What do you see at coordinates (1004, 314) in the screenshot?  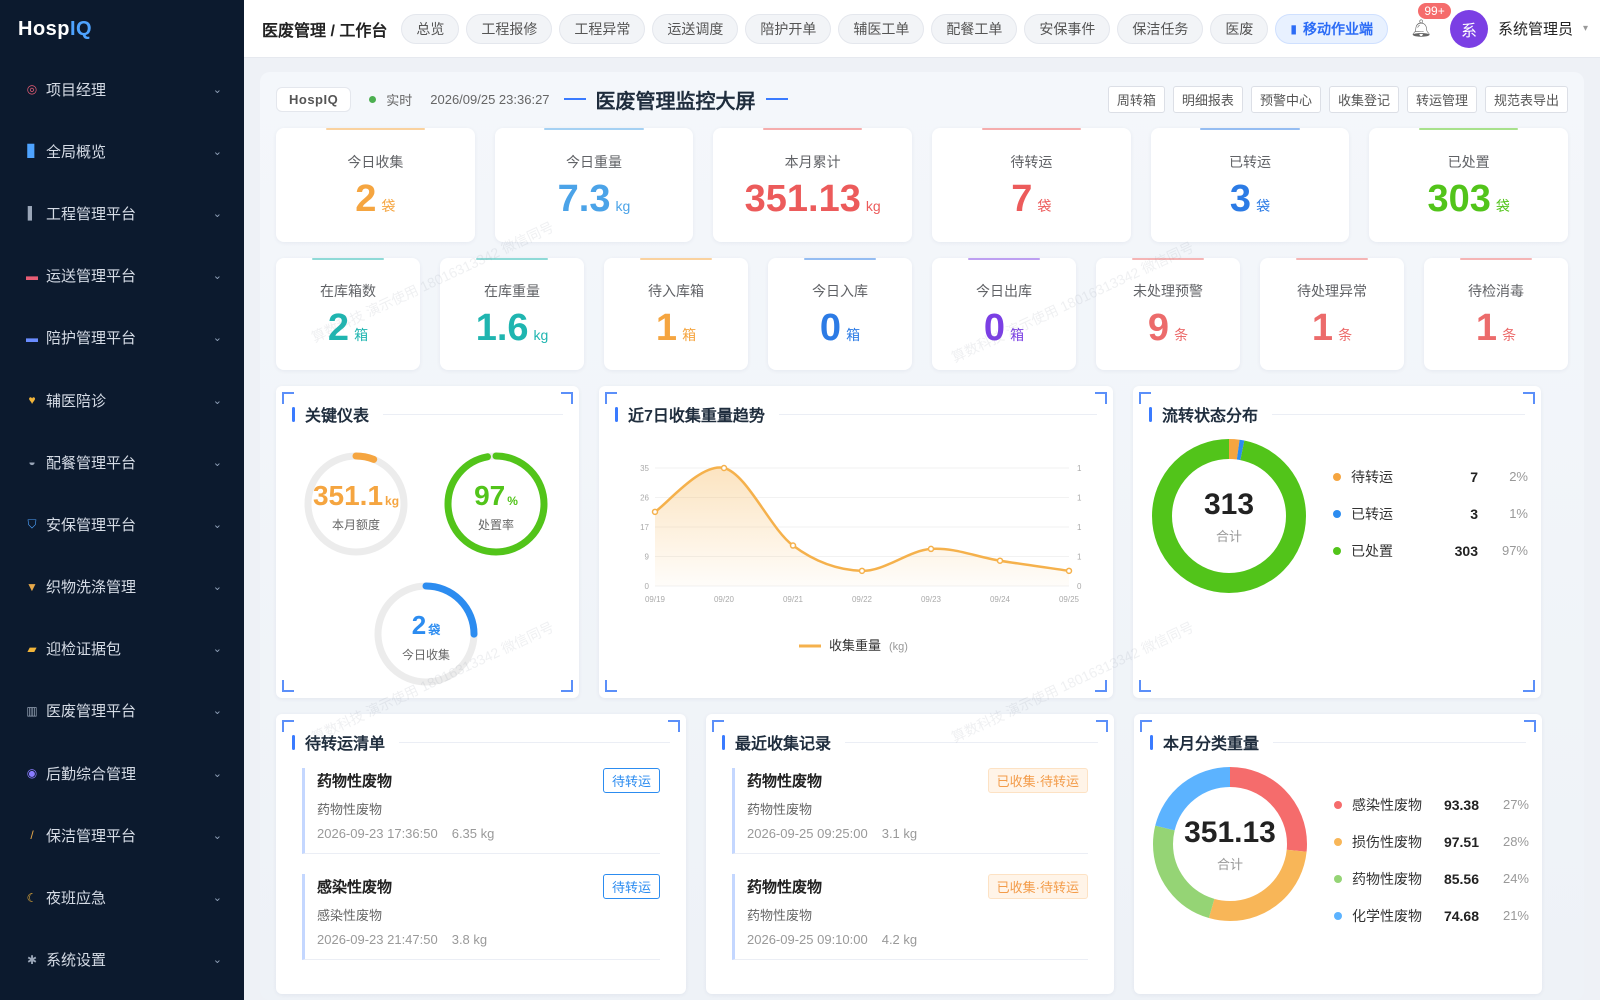 I see `stat-card: 今日出库 0 箱` at bounding box center [1004, 314].